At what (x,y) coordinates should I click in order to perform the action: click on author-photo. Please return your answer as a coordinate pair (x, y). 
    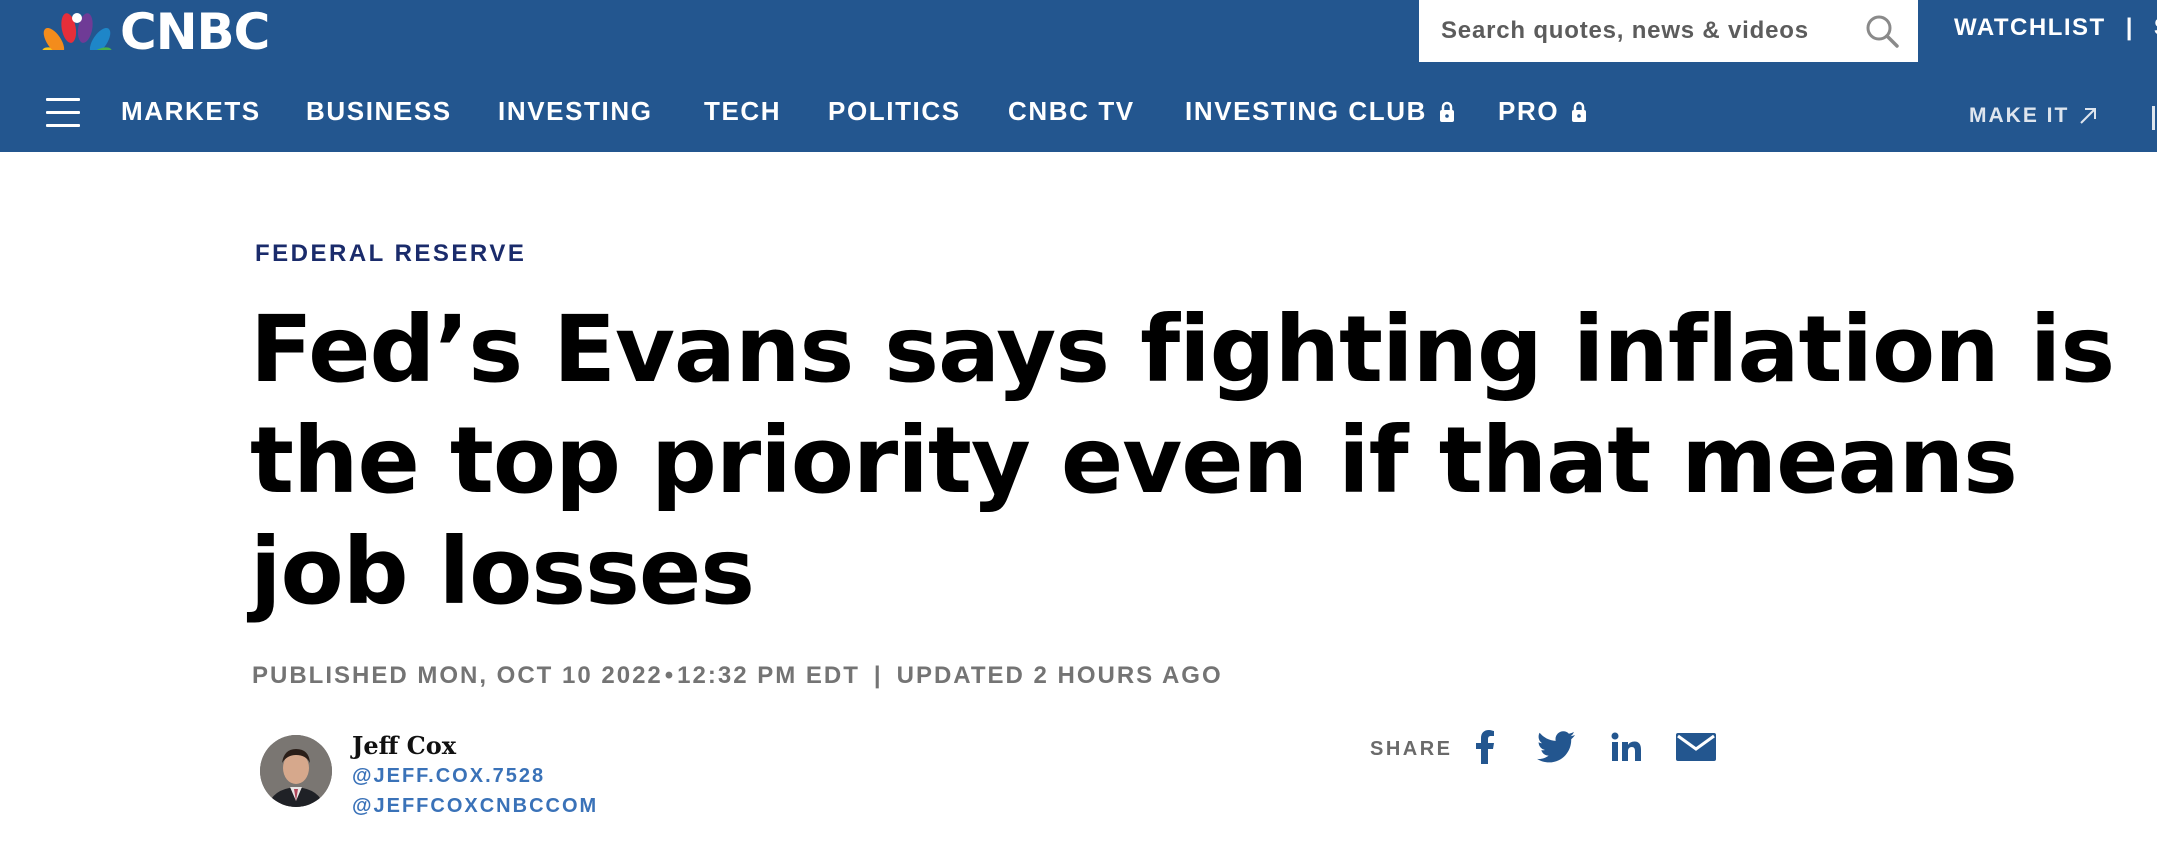
    Looking at the image, I should click on (296, 771).